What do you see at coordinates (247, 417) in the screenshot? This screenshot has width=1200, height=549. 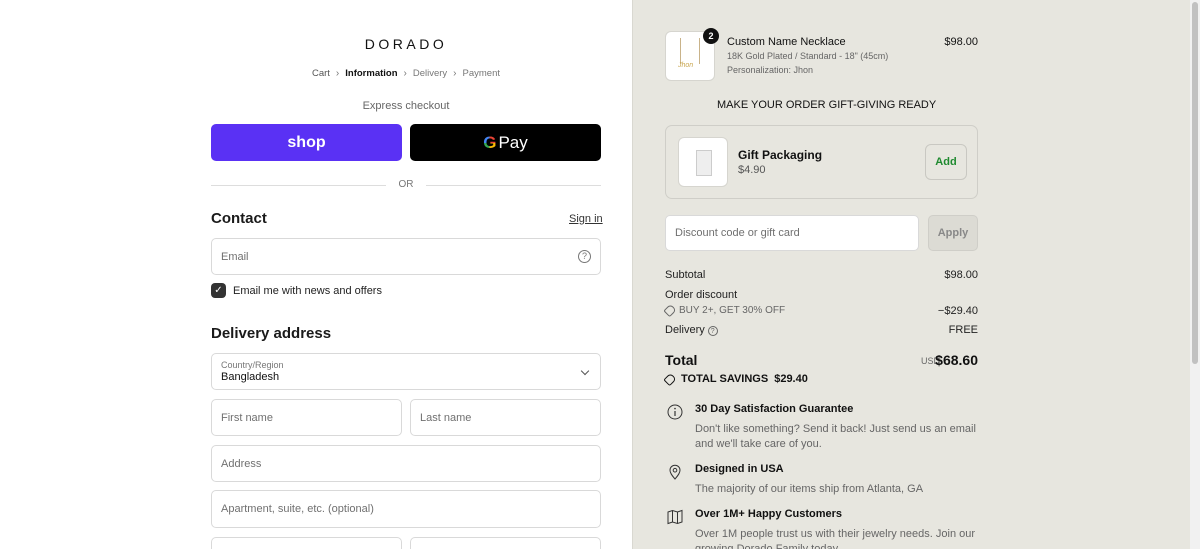 I see `first-name-placeholder: First name` at bounding box center [247, 417].